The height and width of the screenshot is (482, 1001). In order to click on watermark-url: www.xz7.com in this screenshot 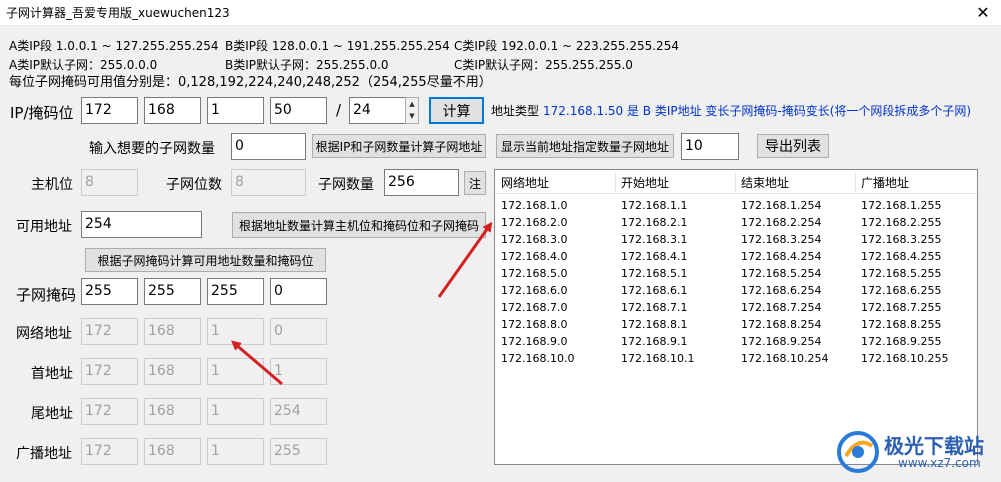, I will do `click(939, 463)`.